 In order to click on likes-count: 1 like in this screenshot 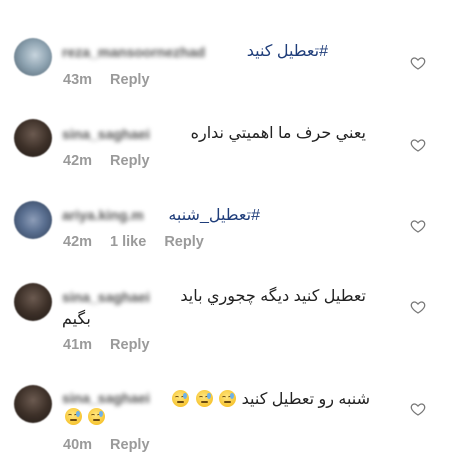, I will do `click(128, 242)`.